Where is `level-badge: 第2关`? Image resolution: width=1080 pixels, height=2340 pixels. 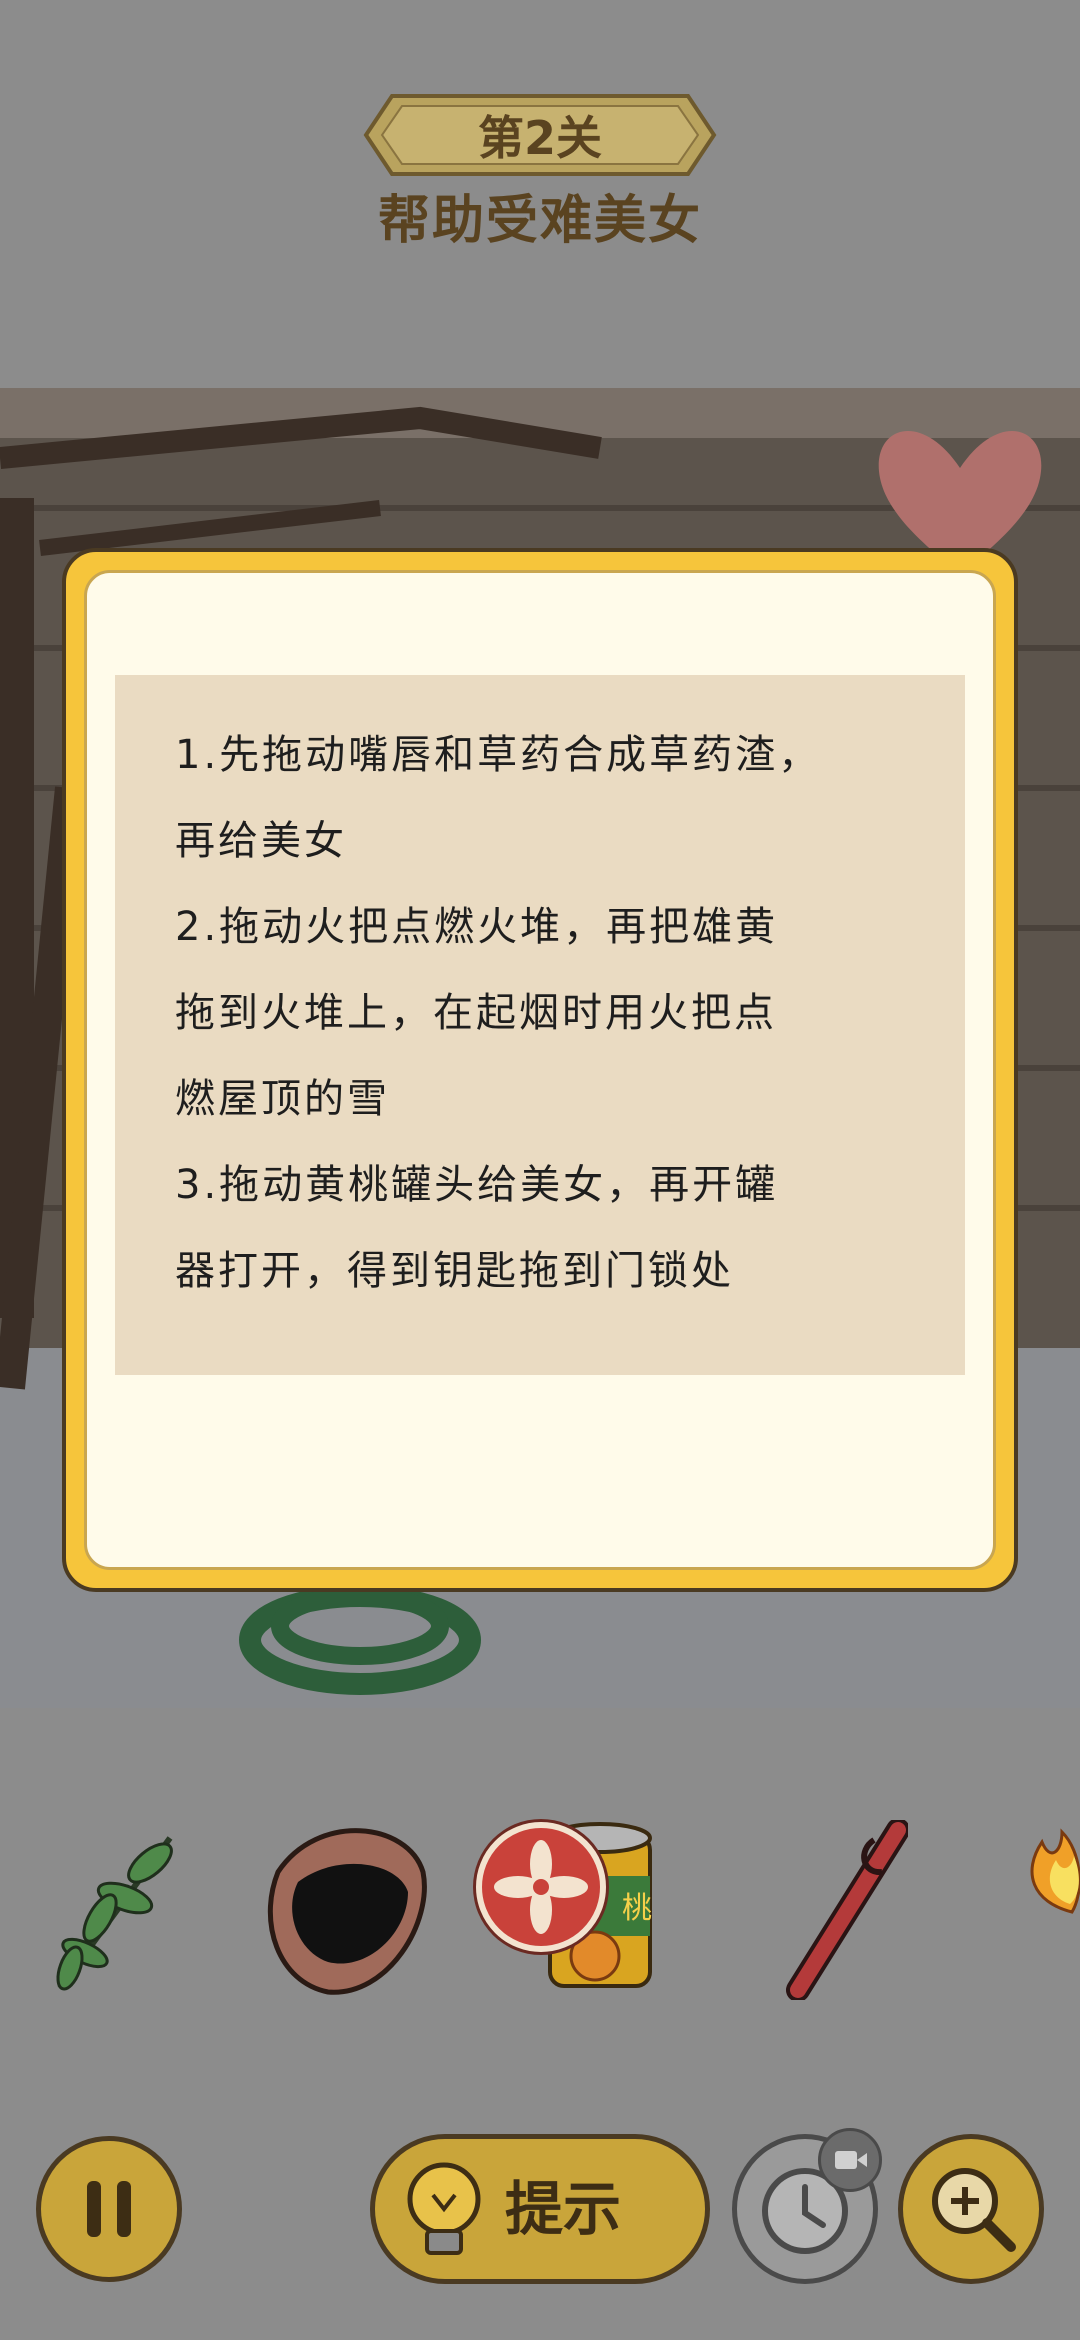
level-badge: 第2关 is located at coordinates (540, 135).